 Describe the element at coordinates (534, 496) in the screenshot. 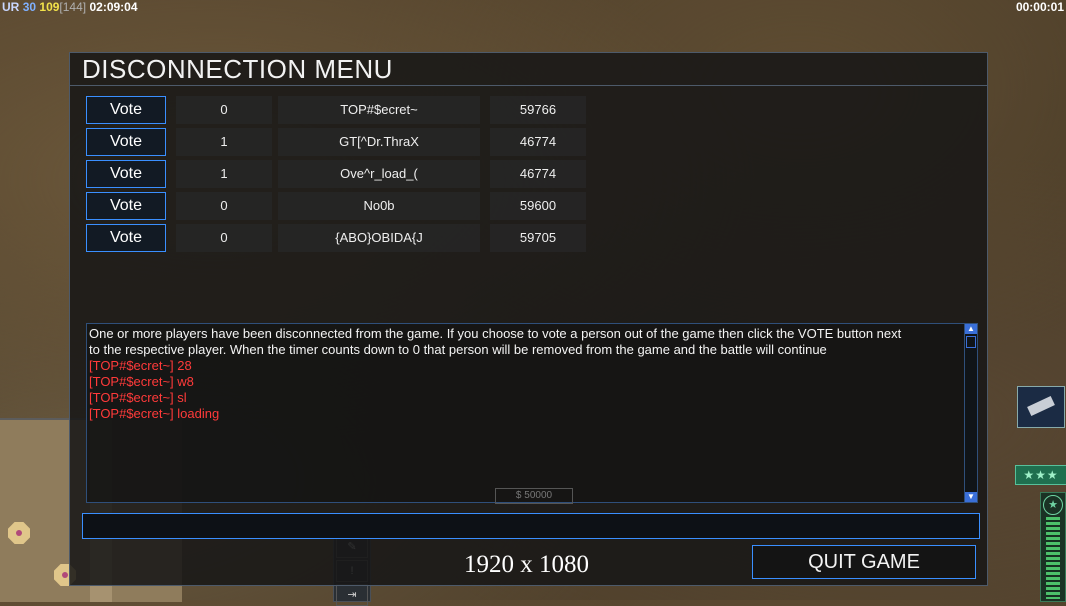

I see `money-display-behind: $ 50000` at that location.